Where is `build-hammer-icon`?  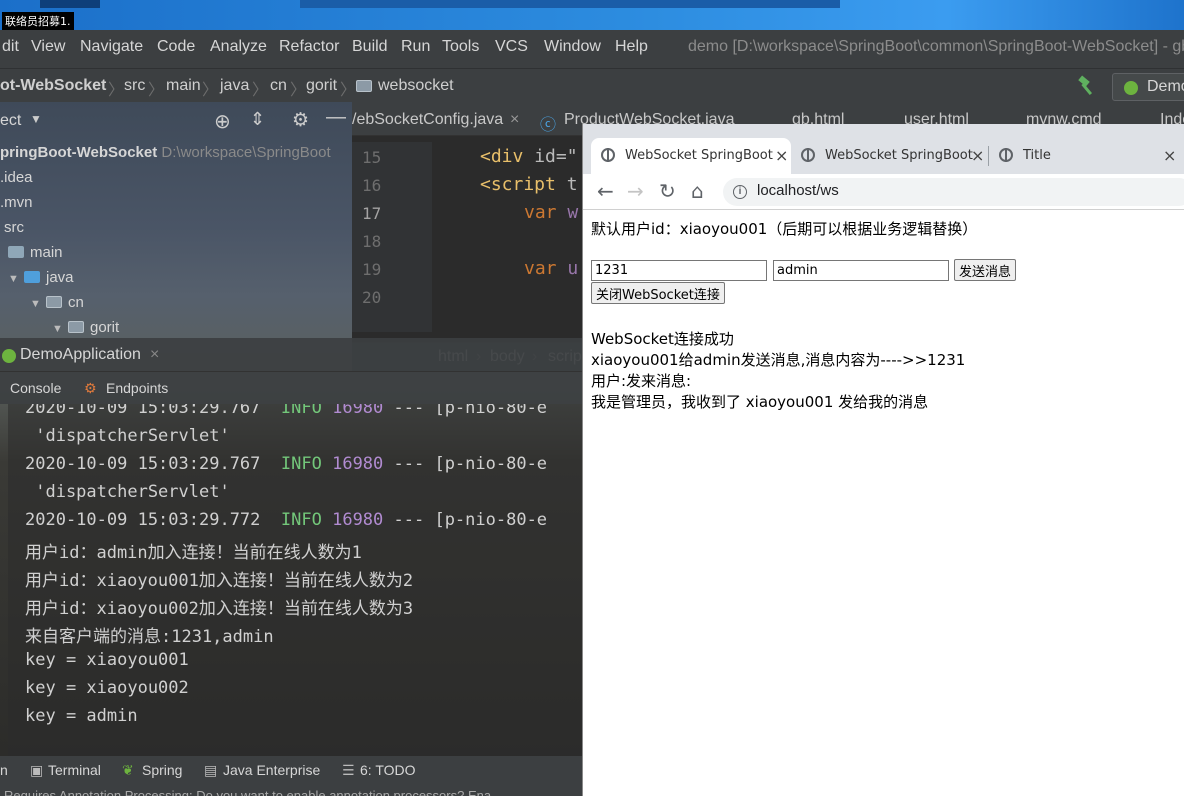
build-hammer-icon is located at coordinates (1087, 86).